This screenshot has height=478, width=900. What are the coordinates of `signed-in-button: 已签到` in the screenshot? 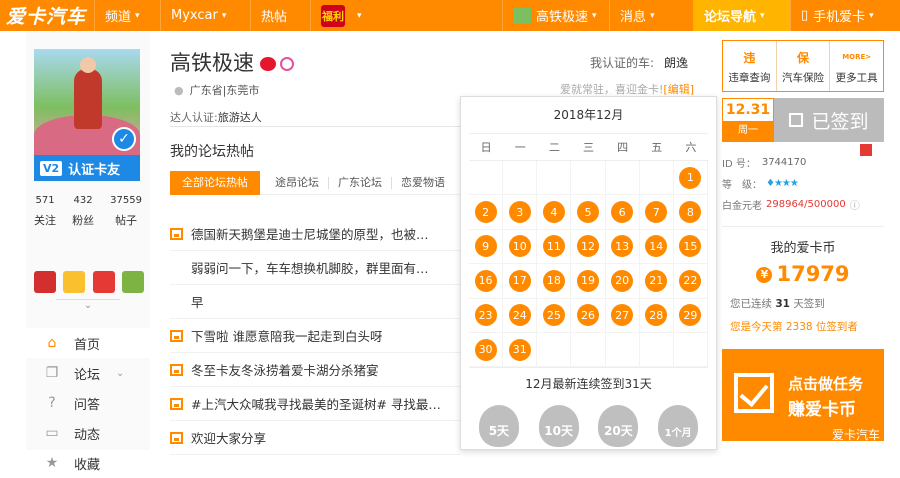 It's located at (829, 120).